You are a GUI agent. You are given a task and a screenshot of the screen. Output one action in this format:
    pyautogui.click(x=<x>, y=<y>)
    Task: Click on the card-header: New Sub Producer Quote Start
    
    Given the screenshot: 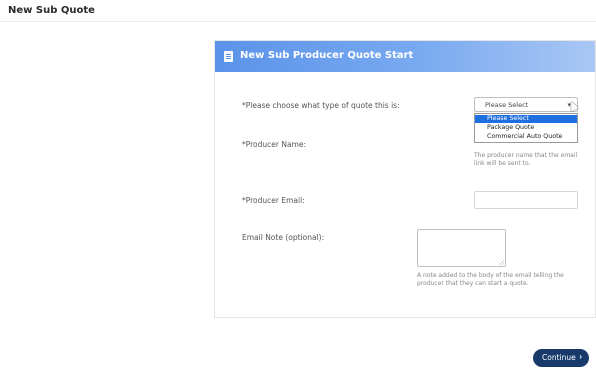 What is the action you would take?
    pyautogui.click(x=405, y=56)
    